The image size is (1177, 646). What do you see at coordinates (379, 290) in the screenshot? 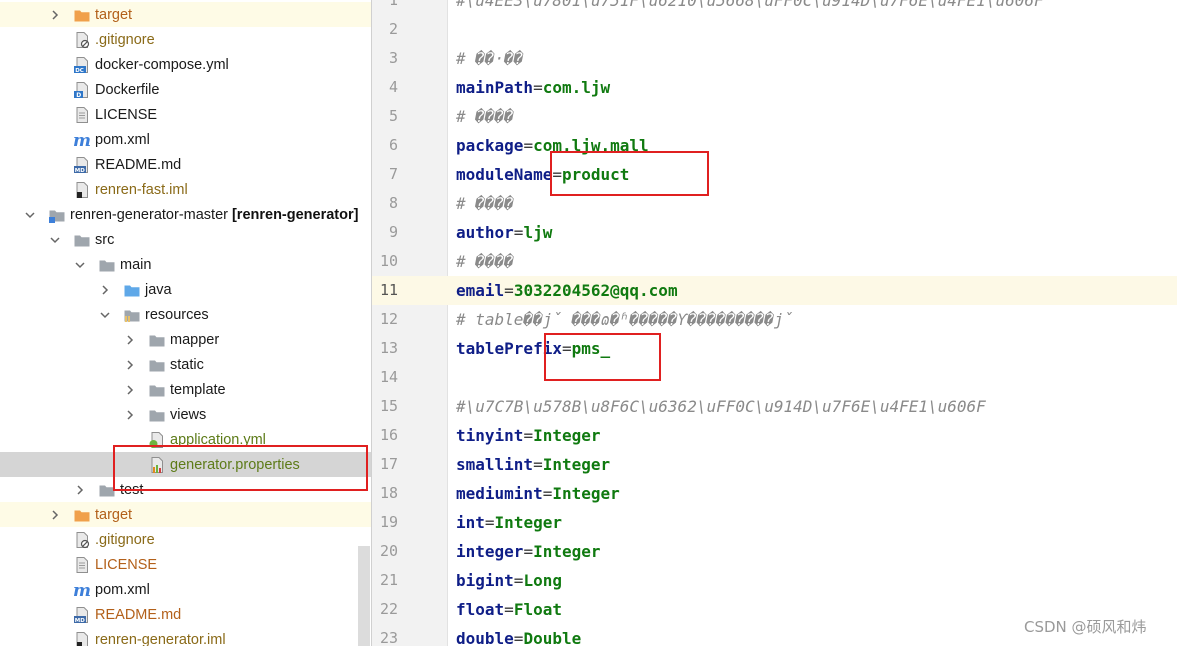
I see `line-number: 11` at bounding box center [379, 290].